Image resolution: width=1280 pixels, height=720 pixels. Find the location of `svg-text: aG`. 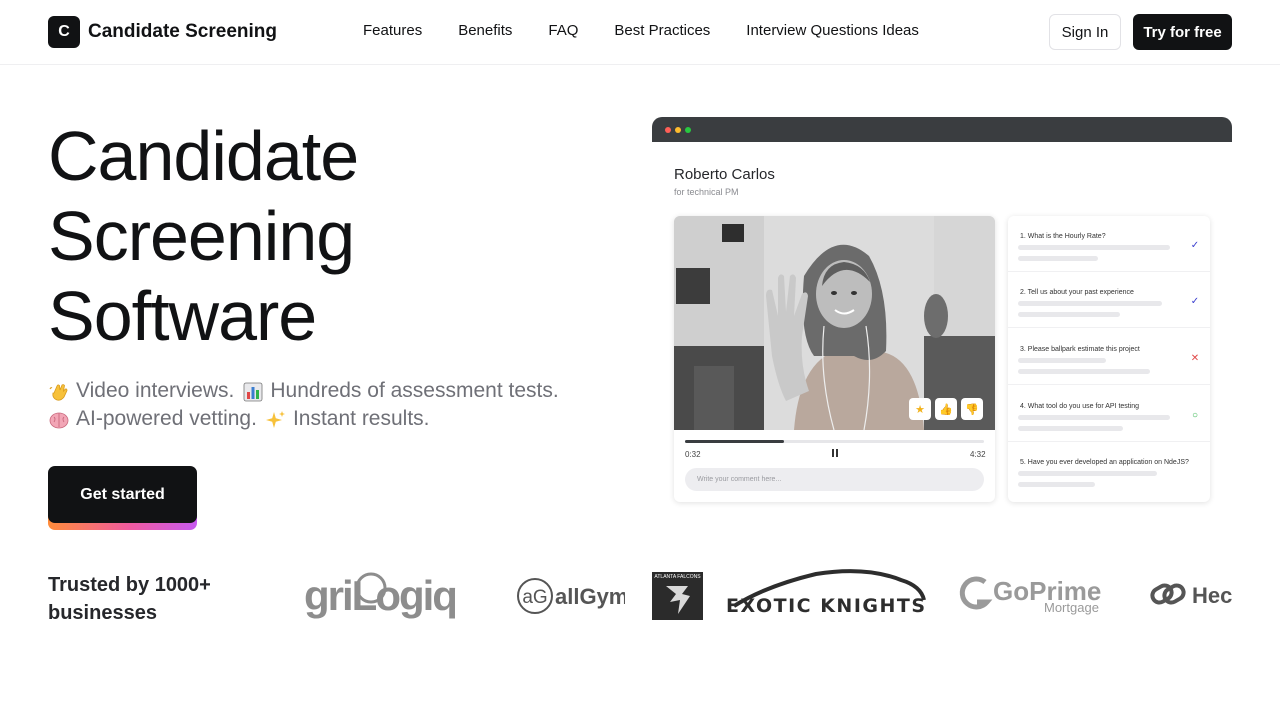

svg-text: aG is located at coordinates (534, 597).